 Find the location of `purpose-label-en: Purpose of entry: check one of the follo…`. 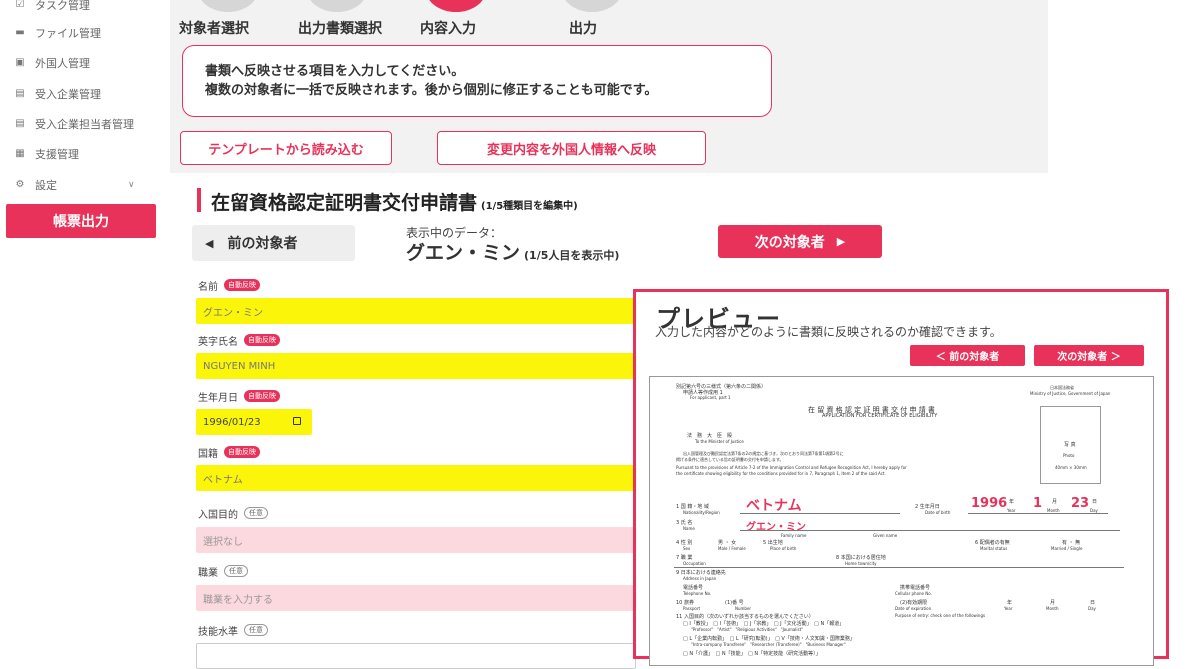

purpose-label-en: Purpose of entry: check one of the follo… is located at coordinates (940, 615).